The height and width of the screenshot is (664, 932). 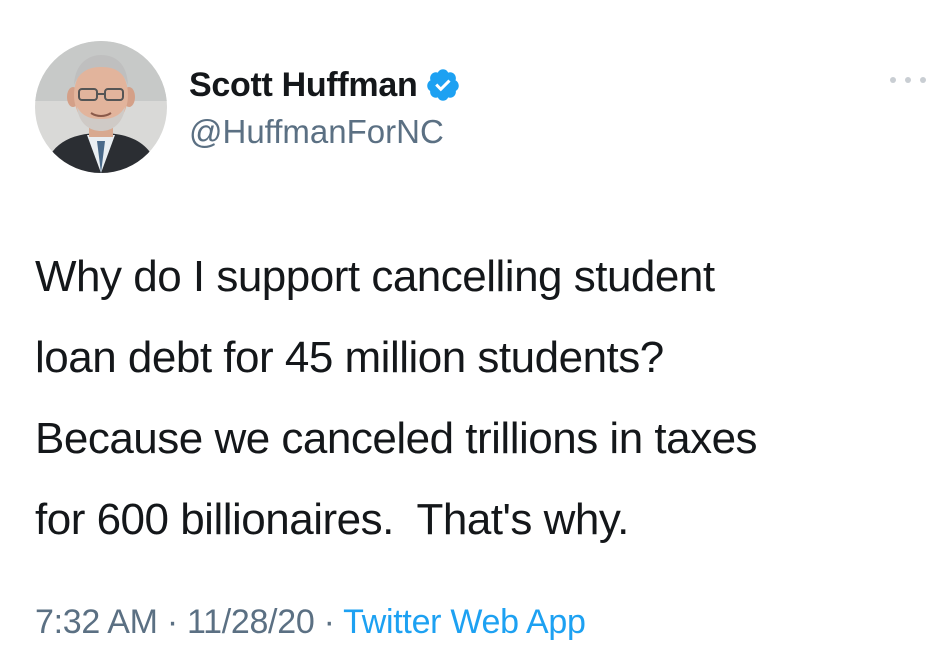 I want to click on more-options-button, so click(x=908, y=80).